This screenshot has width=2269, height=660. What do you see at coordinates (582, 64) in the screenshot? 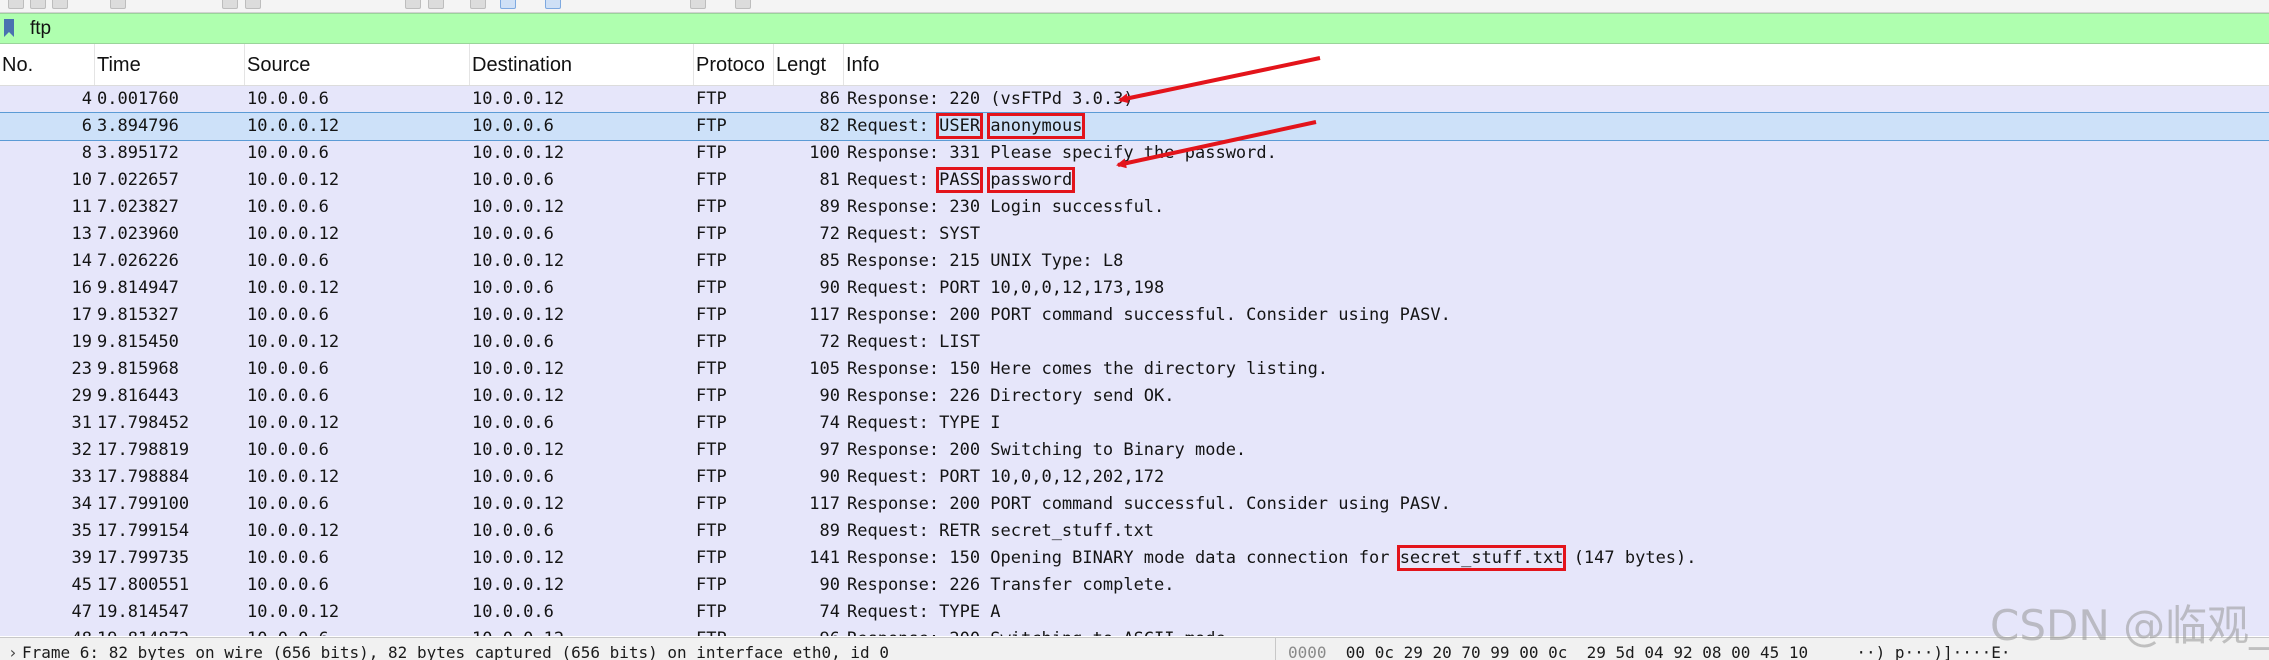
I see `column-header-destination: Destination` at bounding box center [582, 64].